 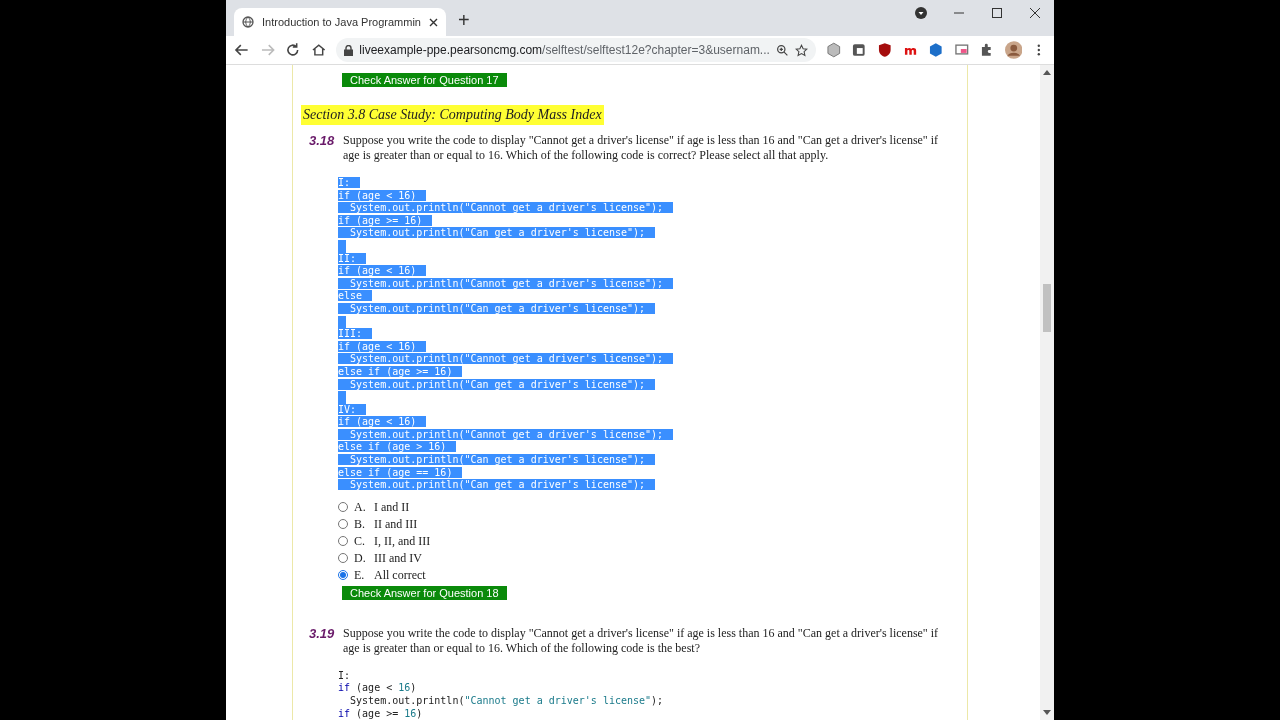 I want to click on answer-option: B. II and III, so click(x=640, y=524).